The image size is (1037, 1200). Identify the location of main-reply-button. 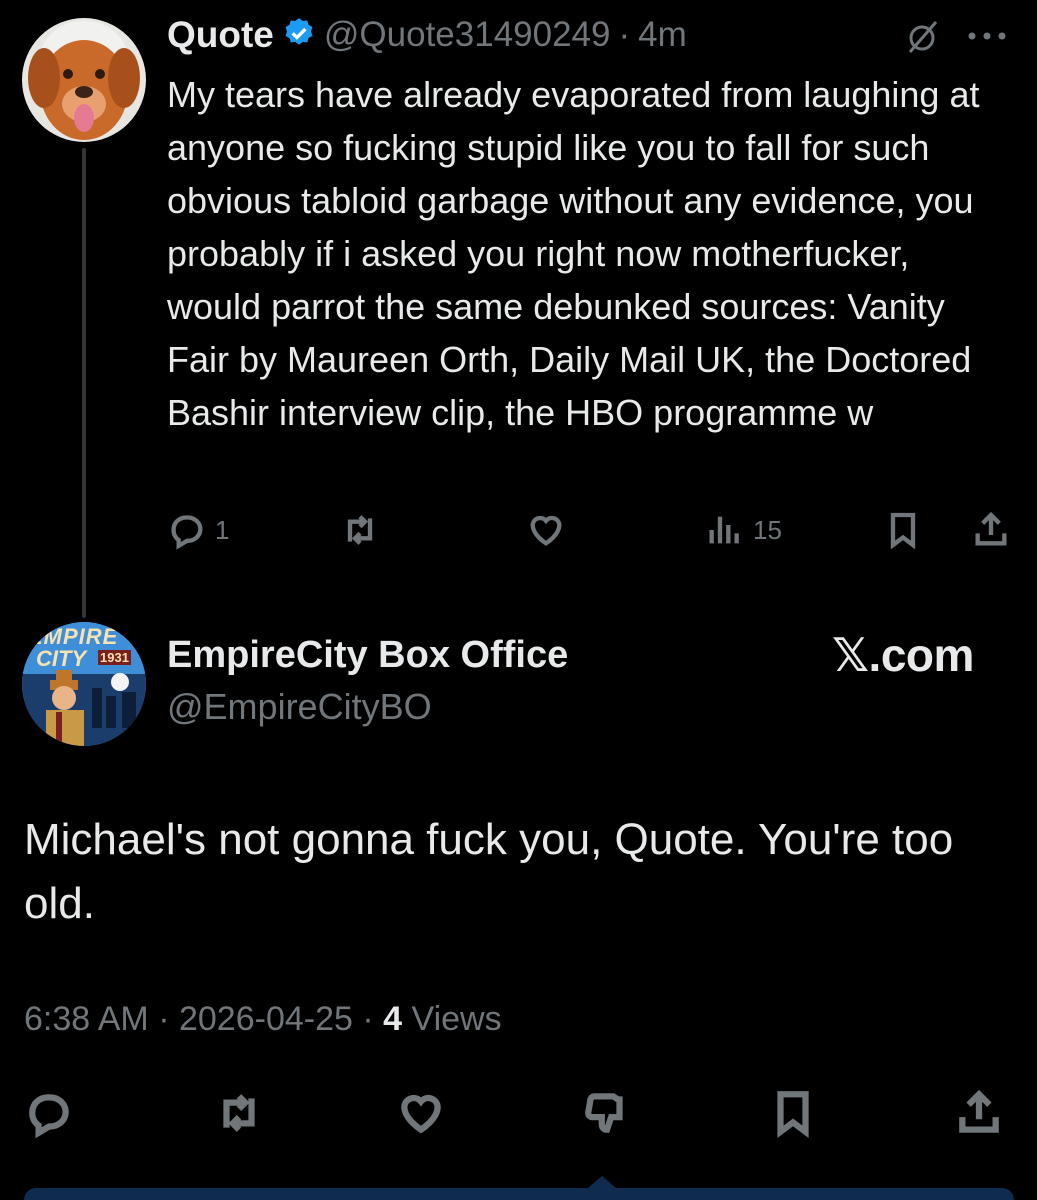
(49, 1115).